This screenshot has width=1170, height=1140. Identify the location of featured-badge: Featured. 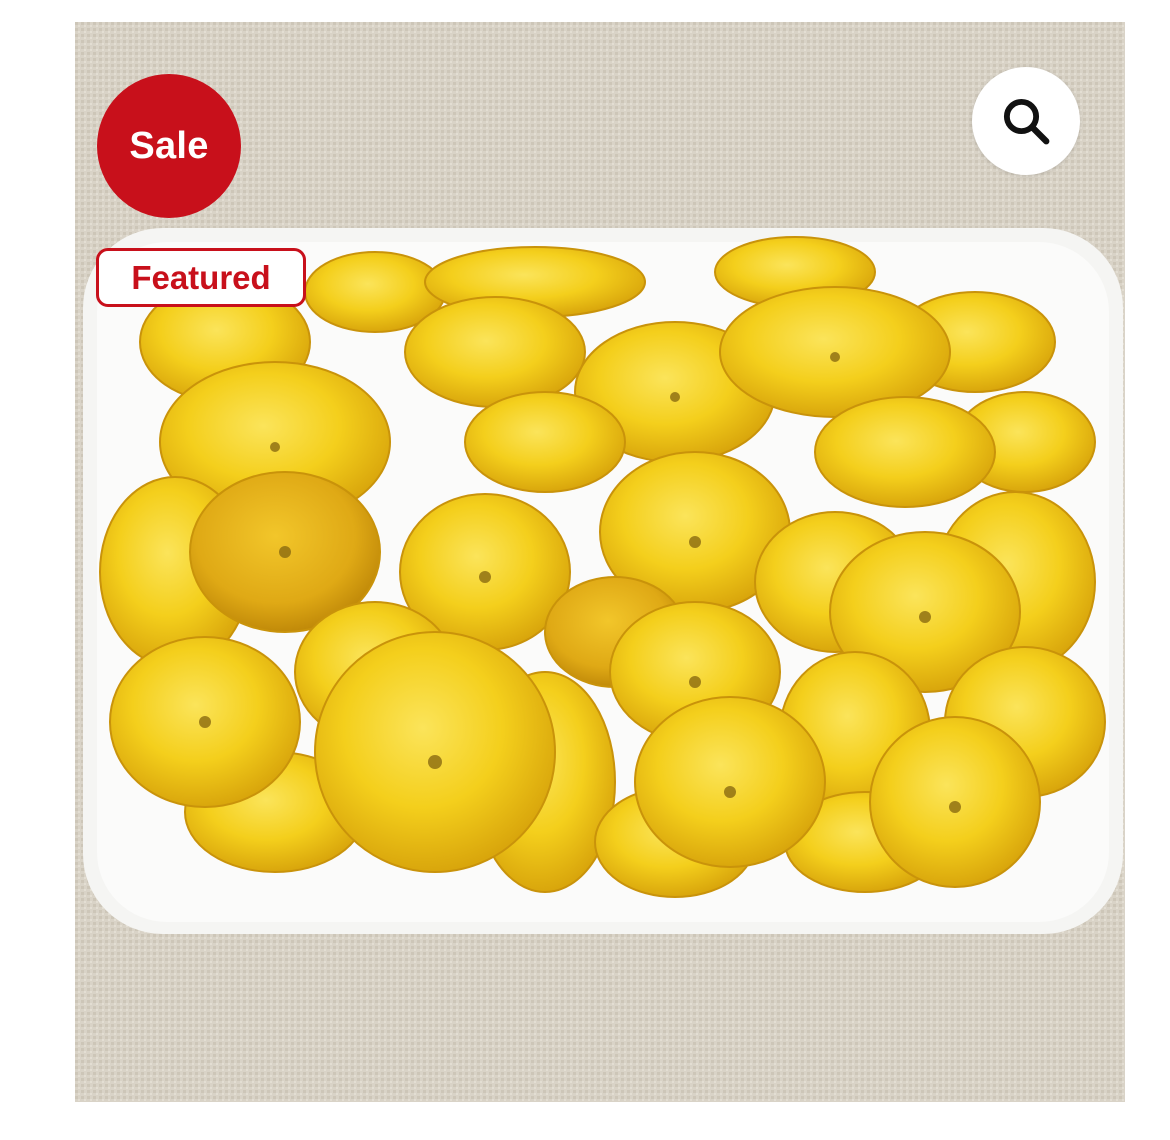
(201, 277).